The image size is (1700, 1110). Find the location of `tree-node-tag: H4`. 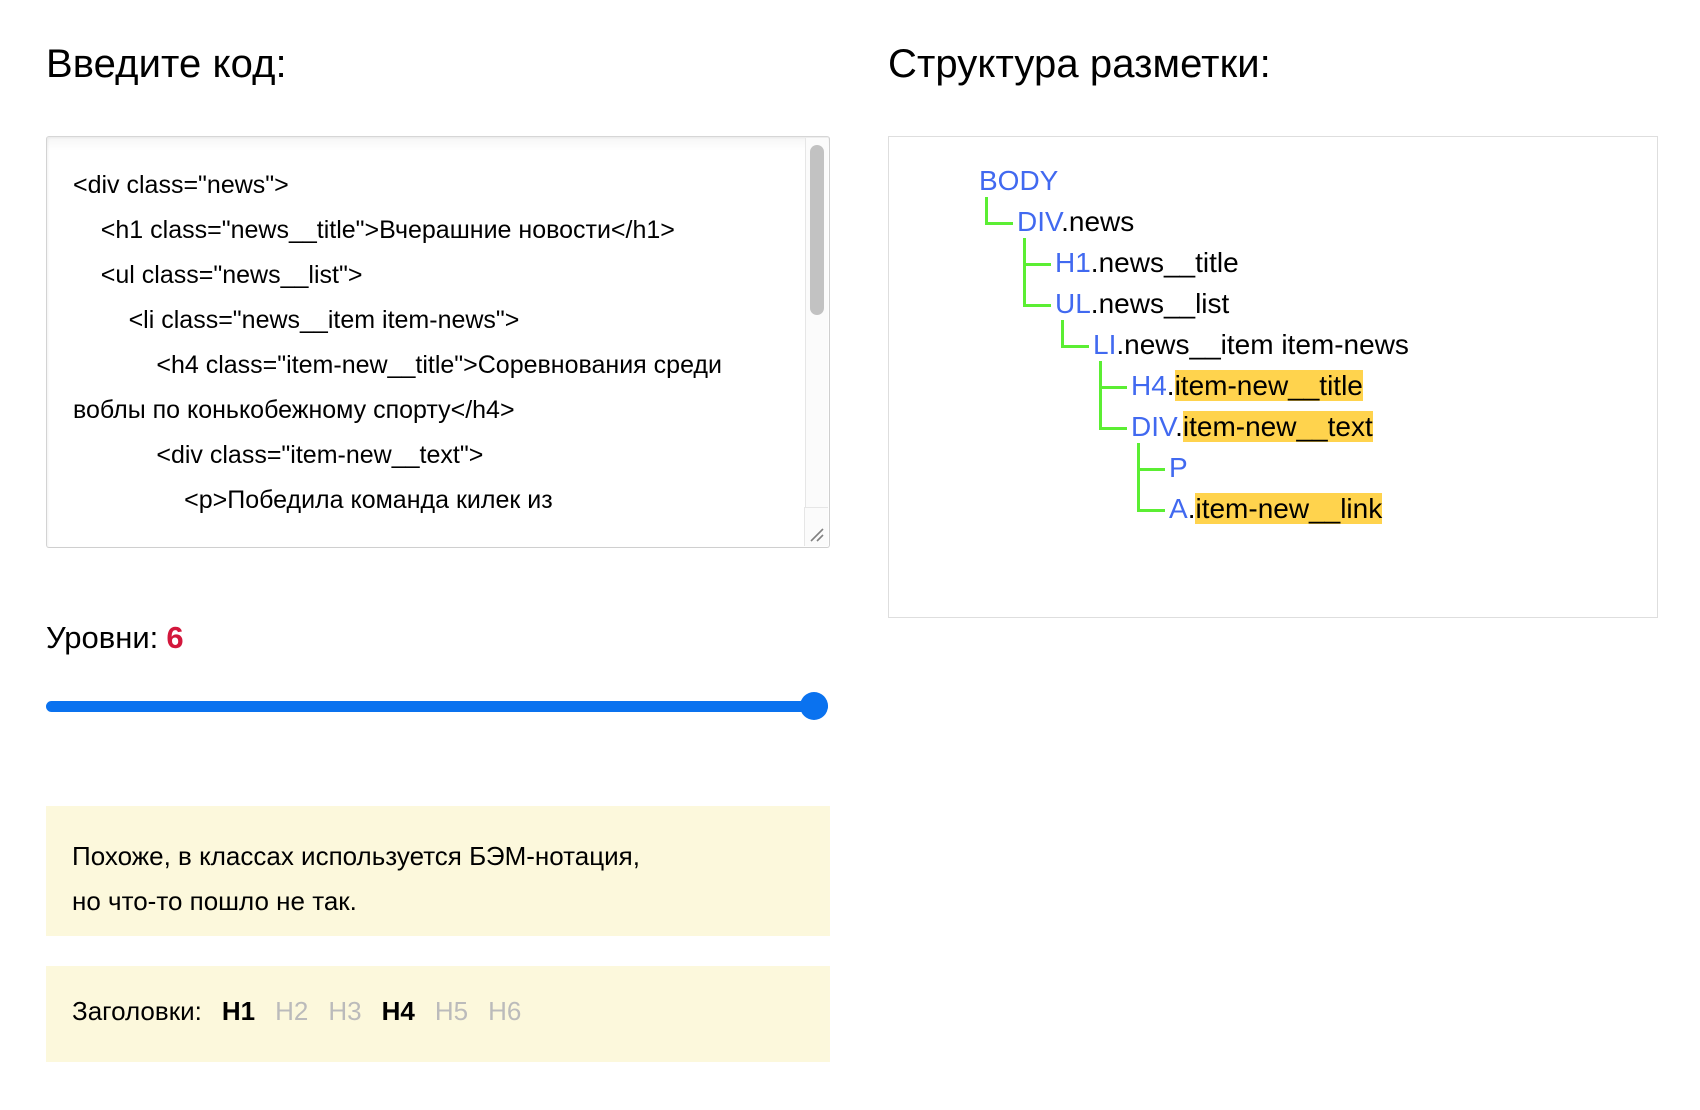

tree-node-tag: H4 is located at coordinates (1149, 385).